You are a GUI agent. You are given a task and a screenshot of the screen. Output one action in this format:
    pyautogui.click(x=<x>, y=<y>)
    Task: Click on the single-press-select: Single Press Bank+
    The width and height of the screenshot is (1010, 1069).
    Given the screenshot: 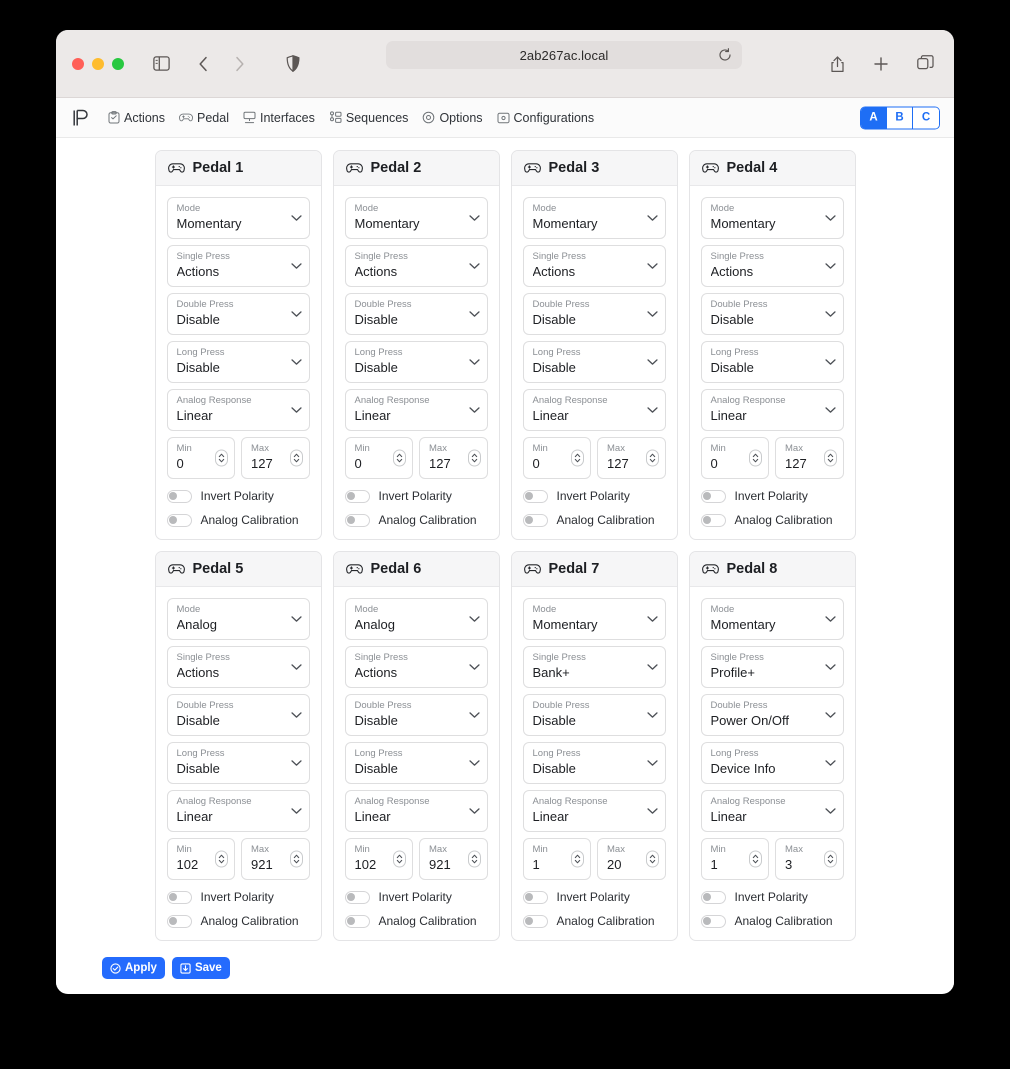 What is the action you would take?
    pyautogui.click(x=594, y=667)
    